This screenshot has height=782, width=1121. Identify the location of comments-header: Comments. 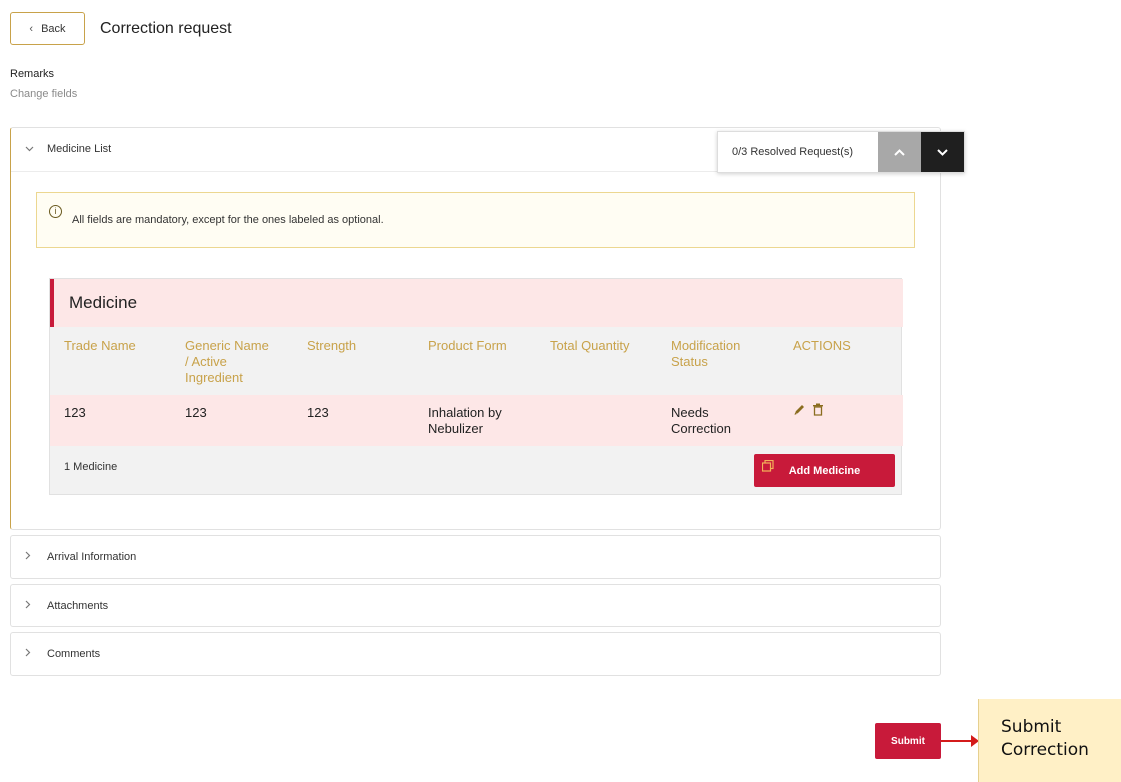
(475, 654).